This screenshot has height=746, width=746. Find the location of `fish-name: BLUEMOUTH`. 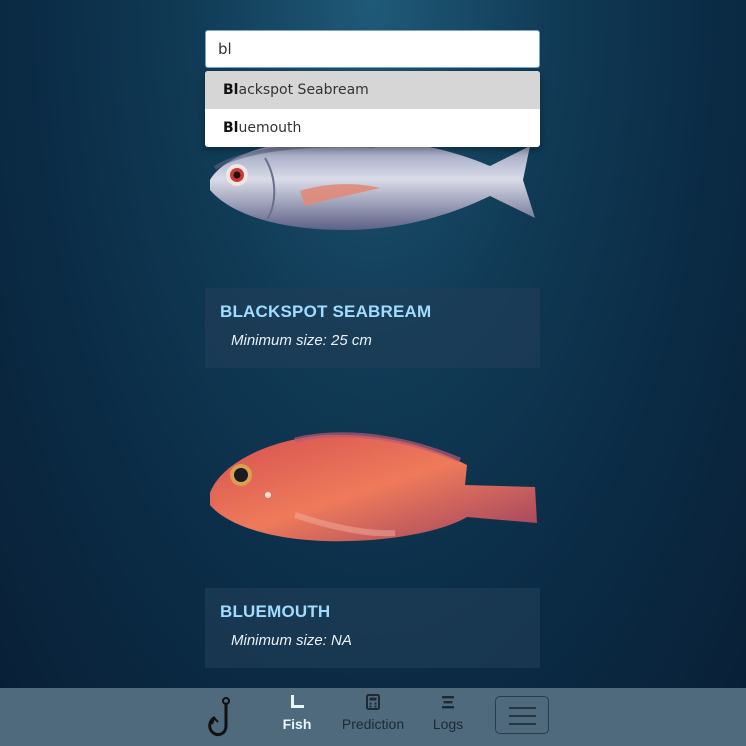

fish-name: BLUEMOUTH is located at coordinates (275, 611).